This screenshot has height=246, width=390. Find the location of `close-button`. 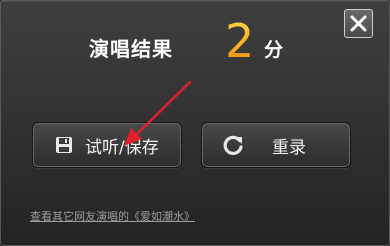

close-button is located at coordinates (358, 23).